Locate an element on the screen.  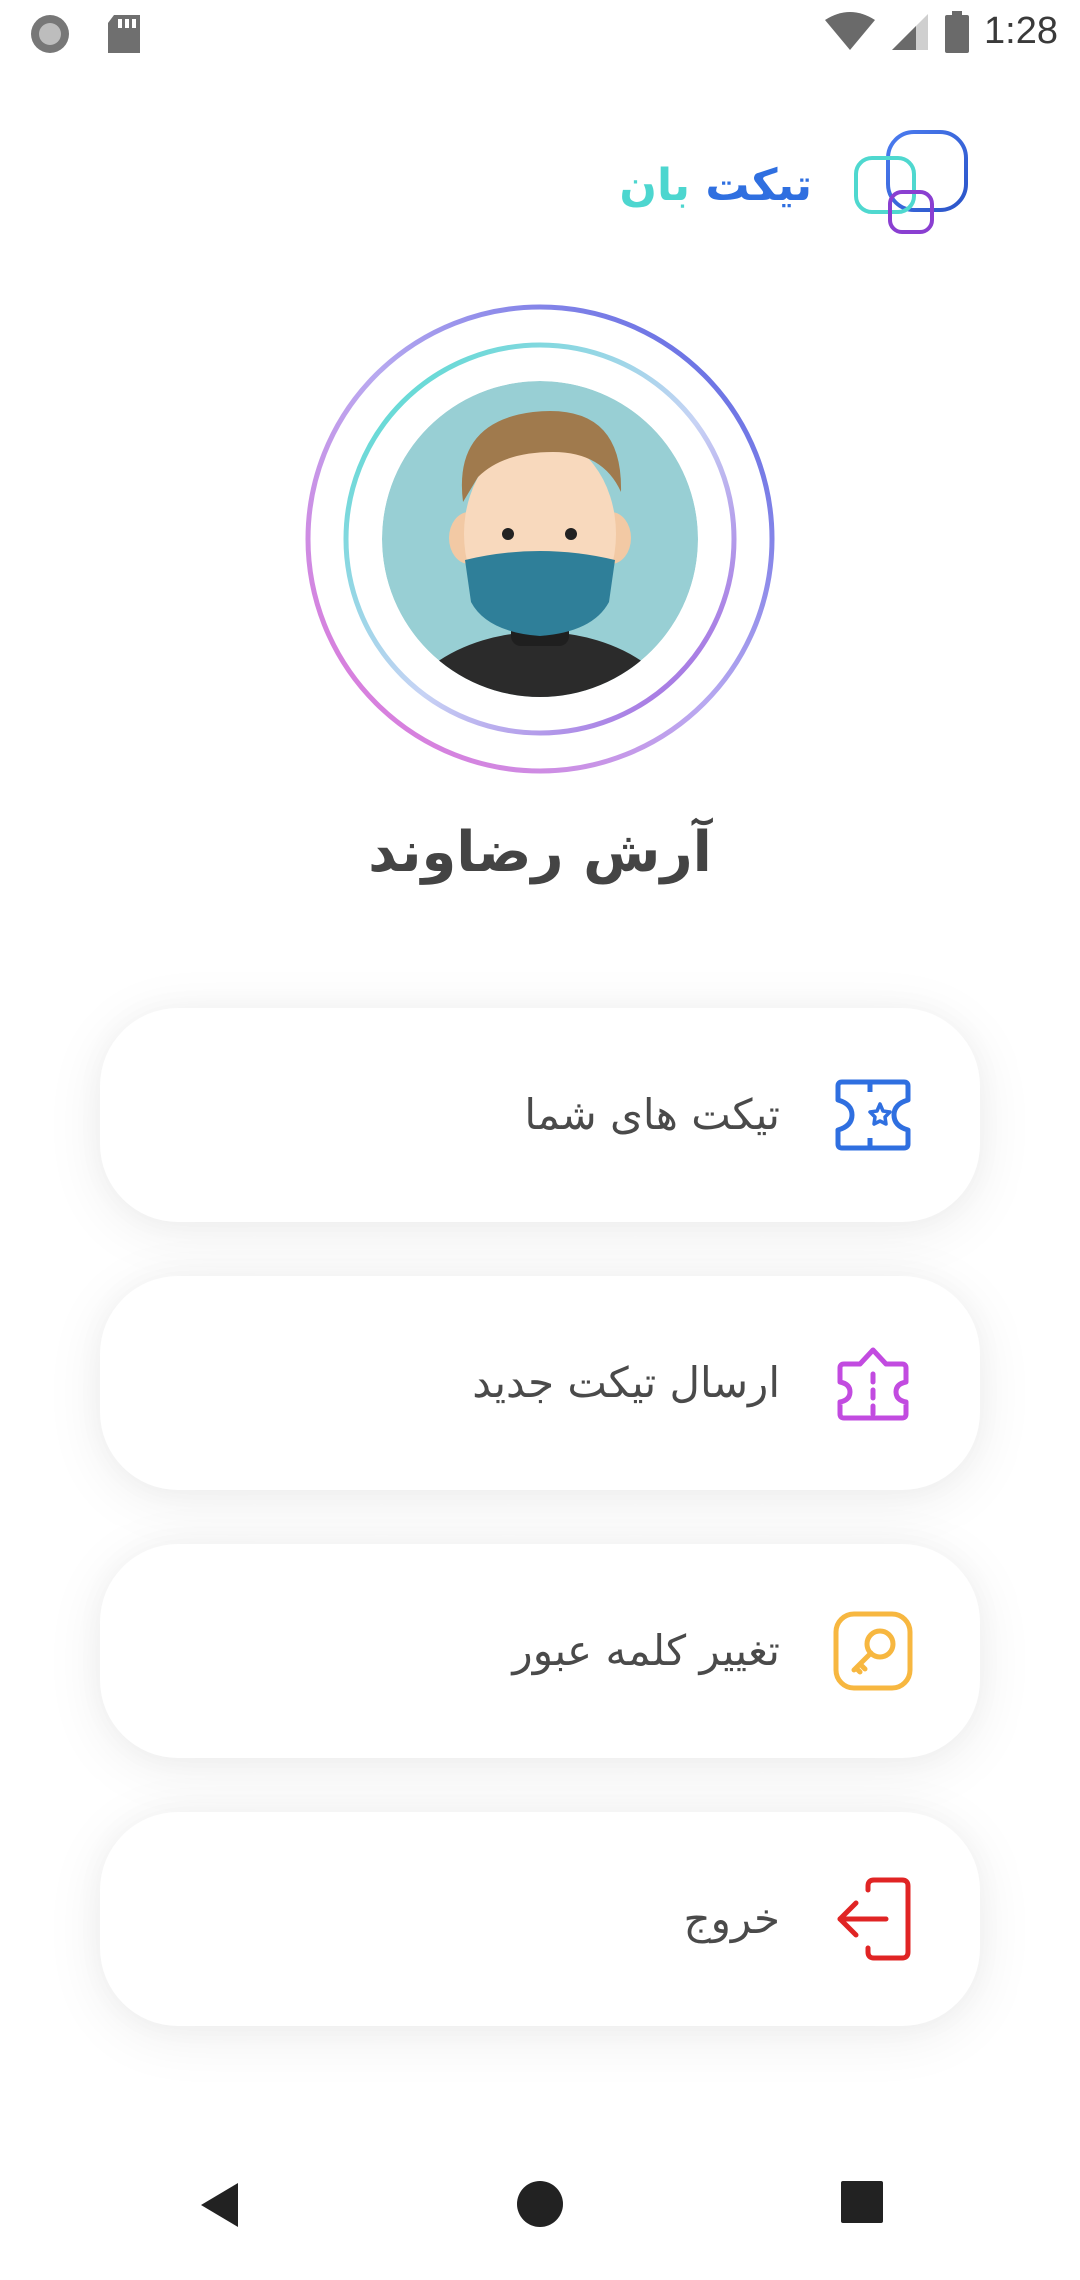
system-nav-bar is located at coordinates (540, 2210).